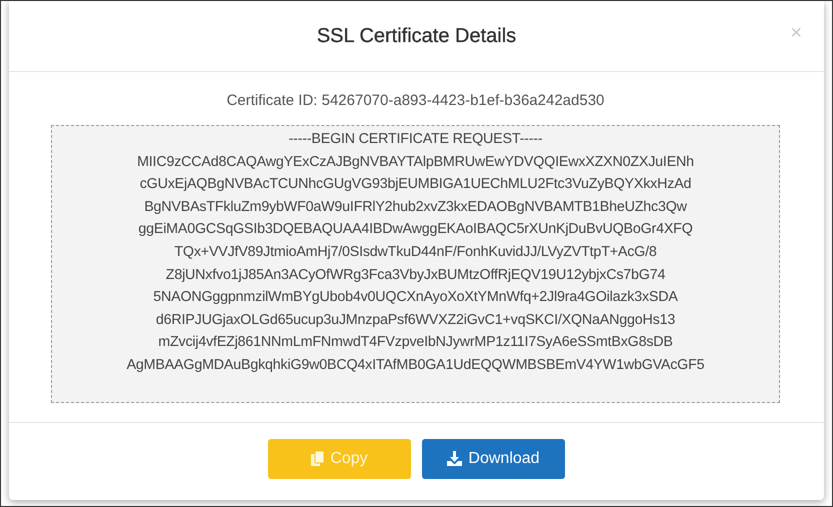 The width and height of the screenshot is (833, 507). I want to click on download-icon, so click(454, 458).